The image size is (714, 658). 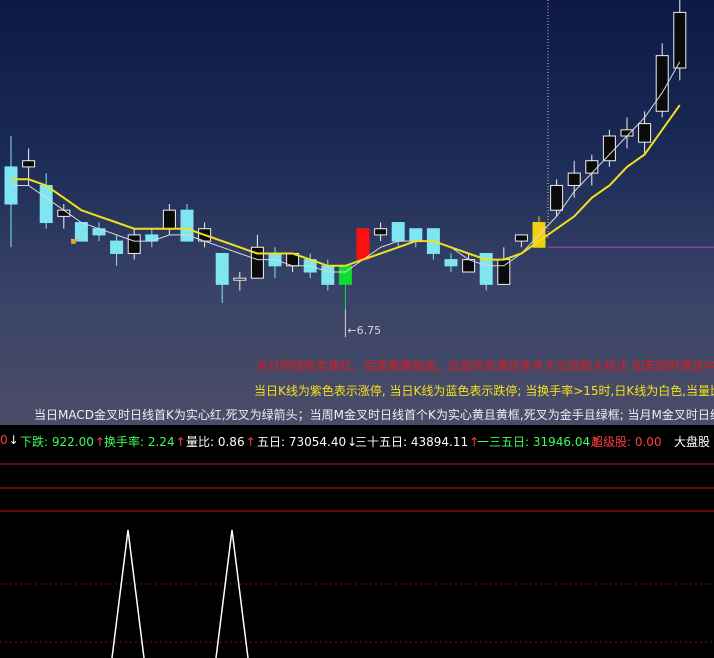 What do you see at coordinates (72, 442) in the screenshot?
I see `stat-value: 922.00` at bounding box center [72, 442].